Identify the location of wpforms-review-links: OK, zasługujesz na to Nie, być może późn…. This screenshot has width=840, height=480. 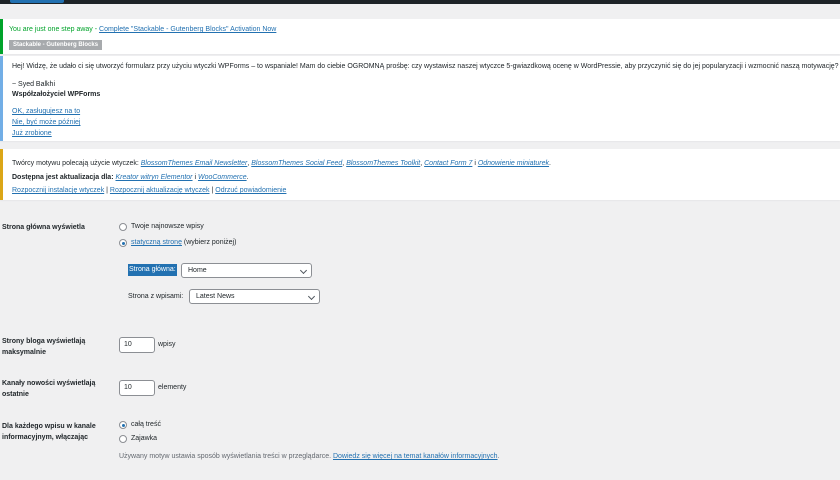
(46, 122).